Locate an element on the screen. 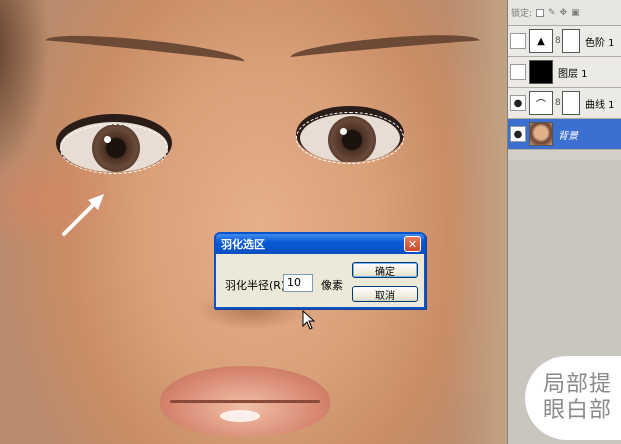 The image size is (621, 444). layer-name: 曲线 1 is located at coordinates (600, 105).